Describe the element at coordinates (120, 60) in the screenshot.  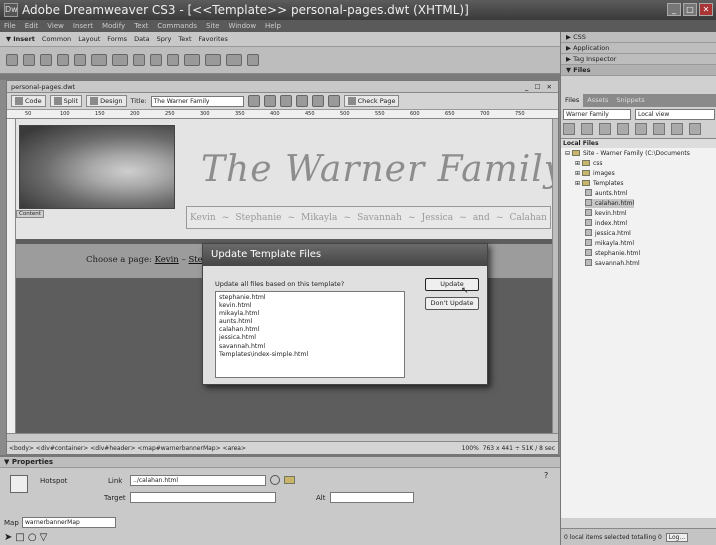
I see `media-dropdown-icon` at that location.